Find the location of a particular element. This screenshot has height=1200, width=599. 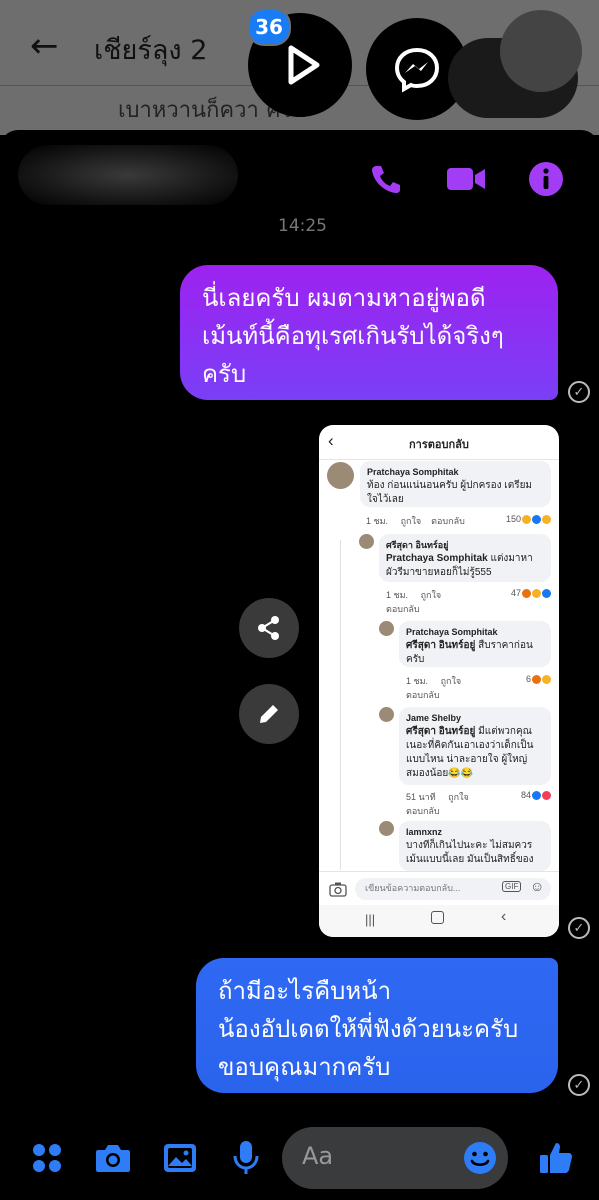

comment-meta: 1 ชม. ถูกใจ ตอบกลับ 6 is located at coordinates (478, 688).